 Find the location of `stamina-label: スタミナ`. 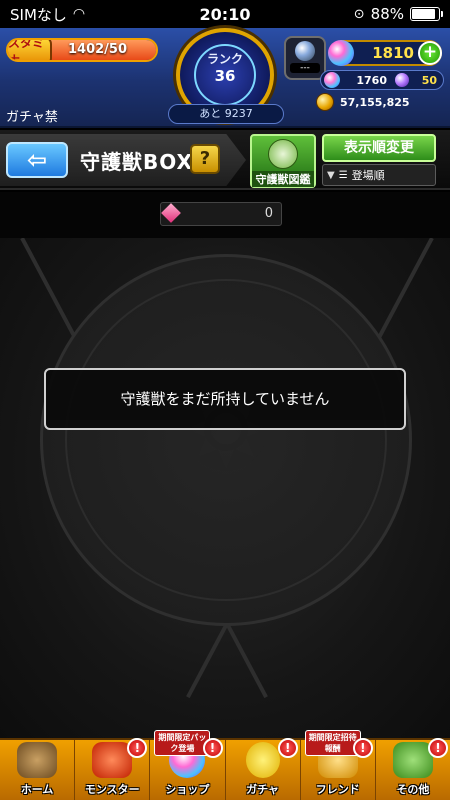

stamina-label: スタミナ is located at coordinates (30, 50).